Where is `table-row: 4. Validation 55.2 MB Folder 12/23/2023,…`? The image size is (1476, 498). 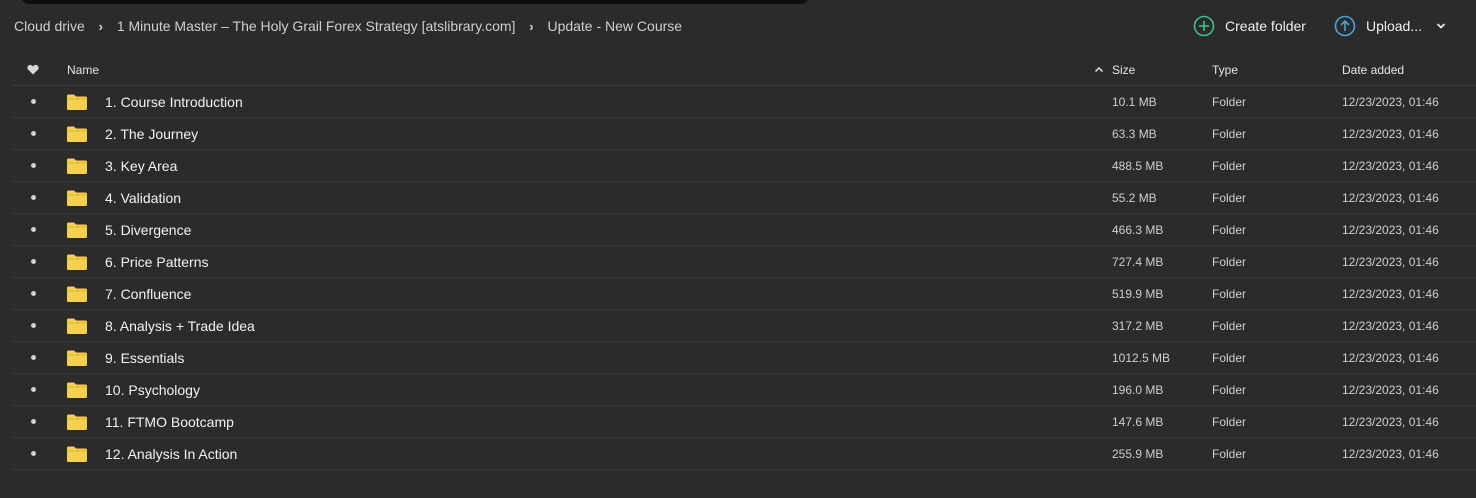
table-row: 4. Validation 55.2 MB Folder 12/23/2023,… is located at coordinates (744, 198).